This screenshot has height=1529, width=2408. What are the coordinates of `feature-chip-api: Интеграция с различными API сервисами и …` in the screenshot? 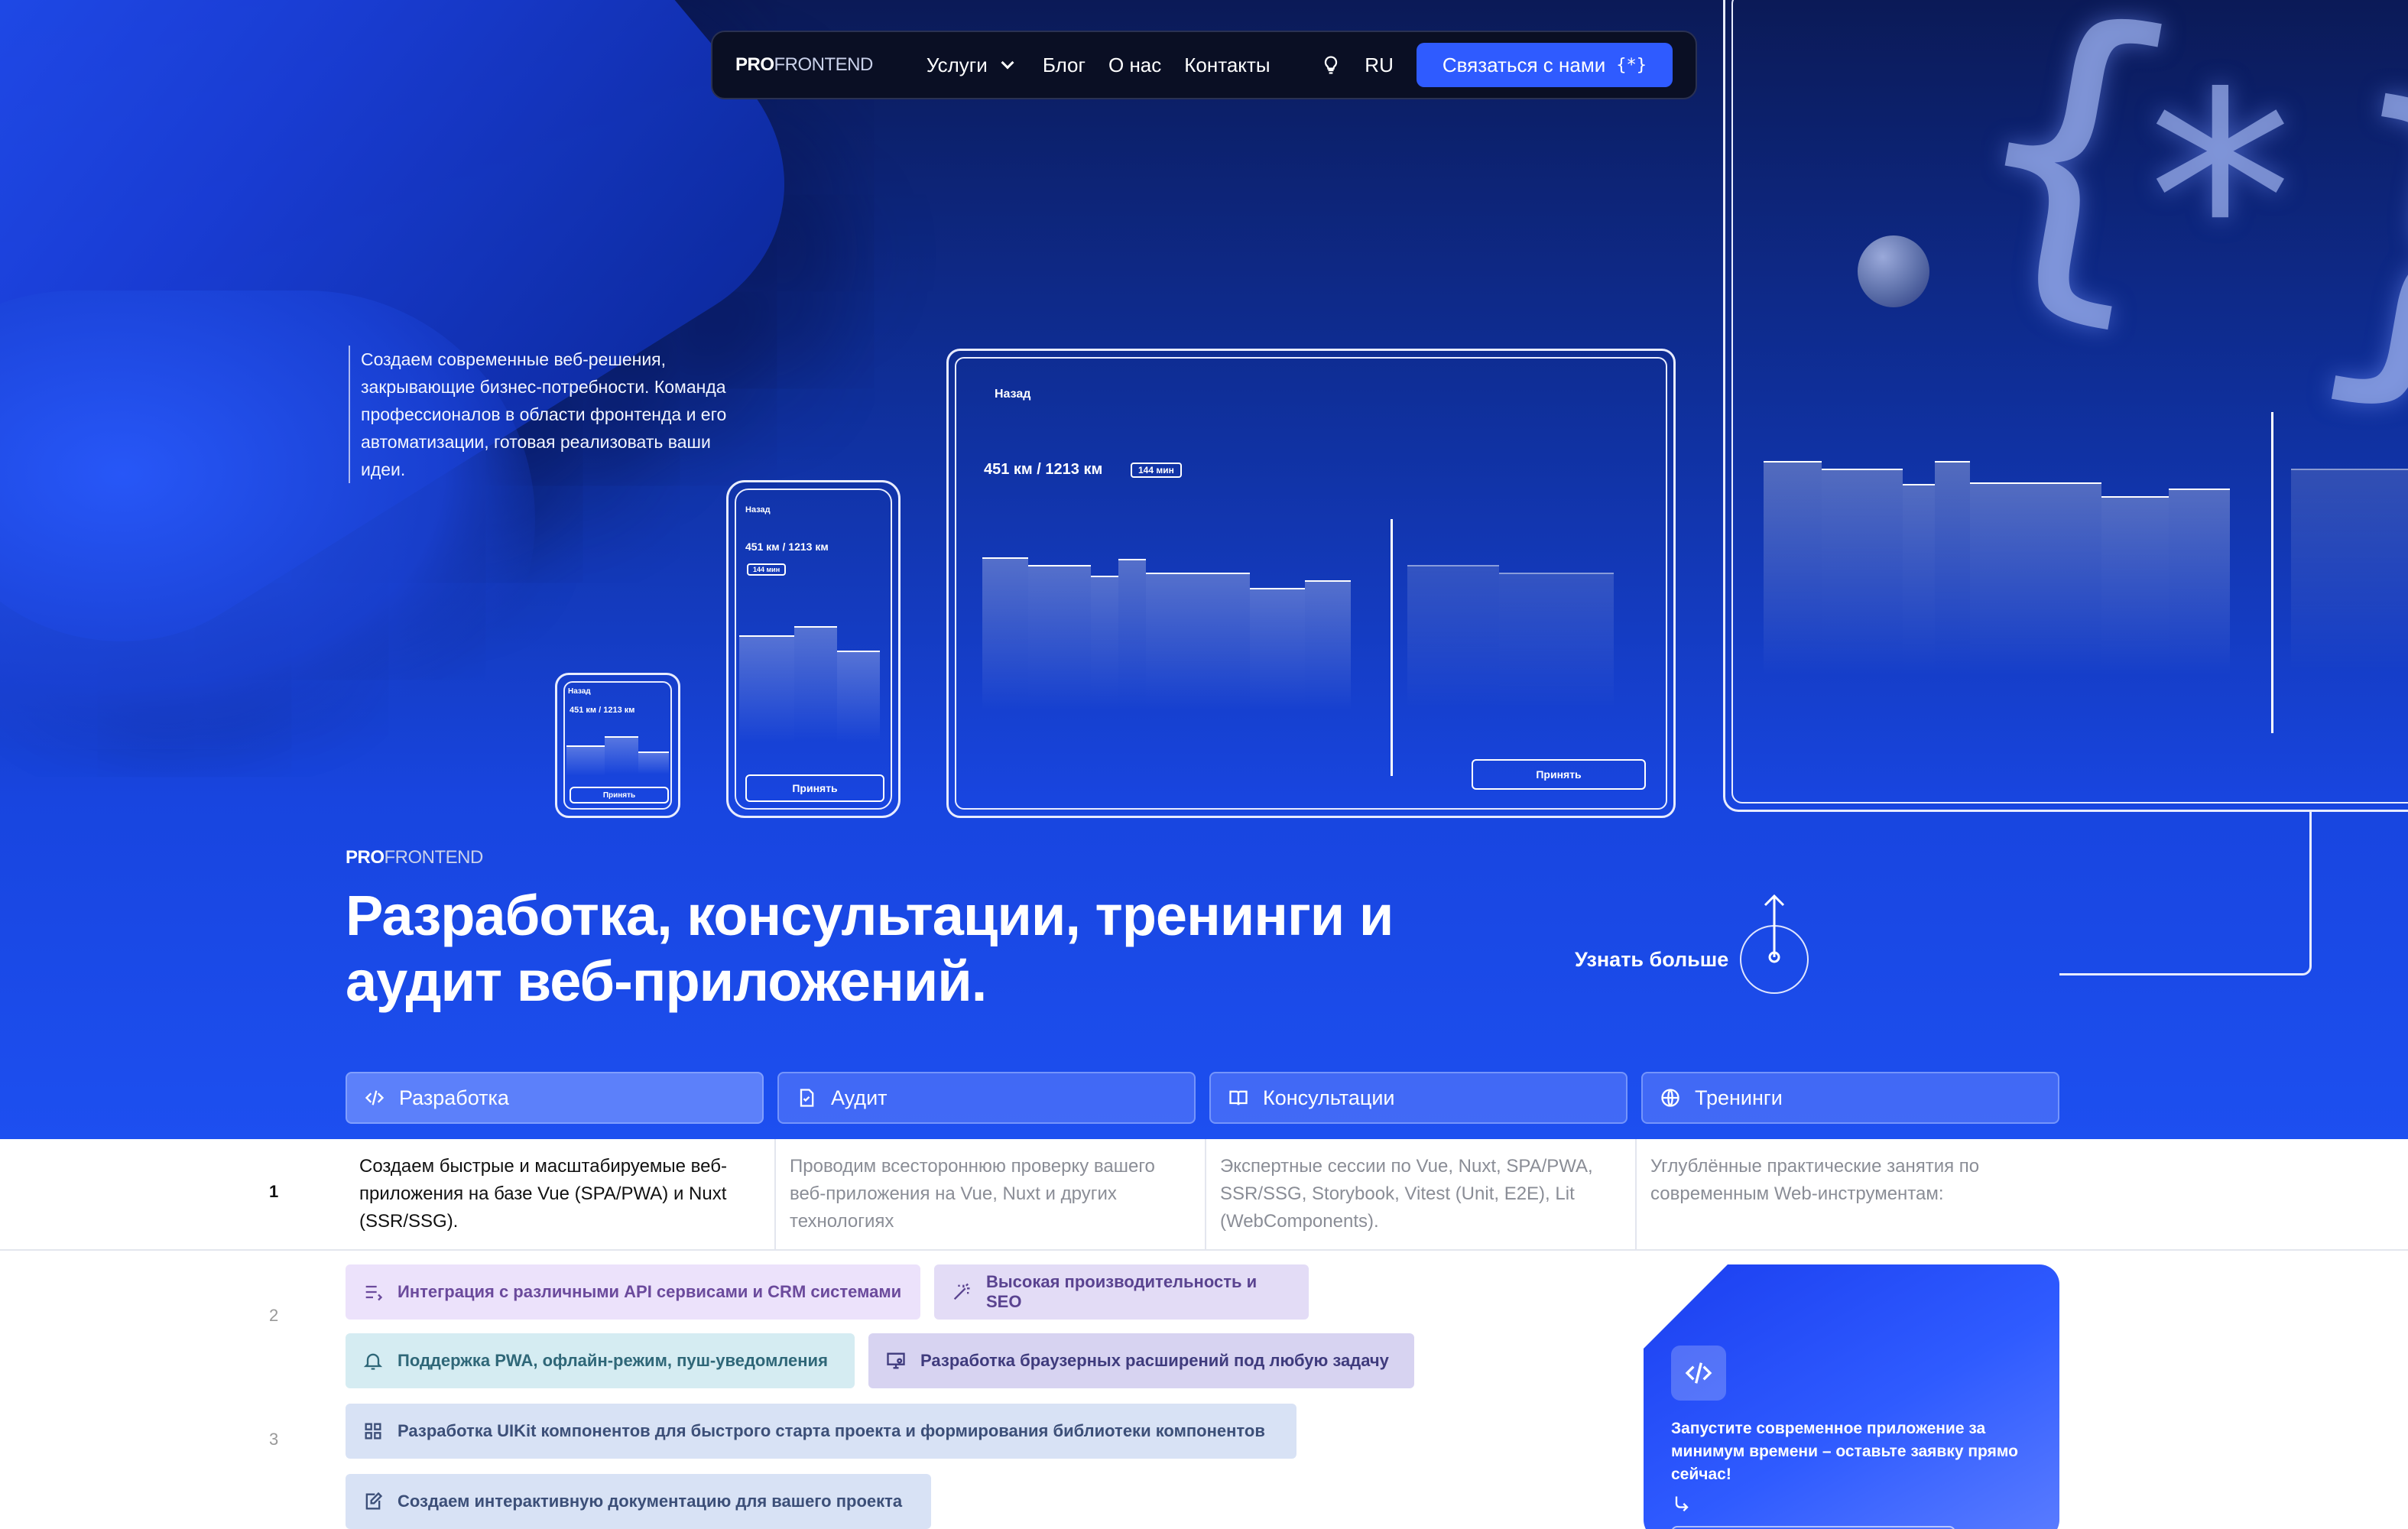 It's located at (633, 1292).